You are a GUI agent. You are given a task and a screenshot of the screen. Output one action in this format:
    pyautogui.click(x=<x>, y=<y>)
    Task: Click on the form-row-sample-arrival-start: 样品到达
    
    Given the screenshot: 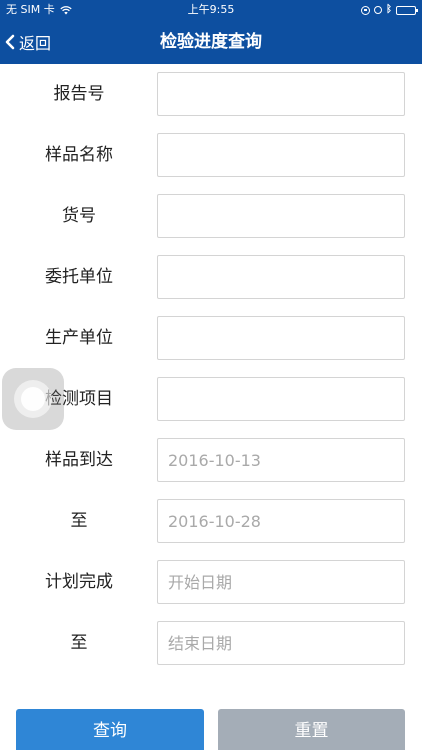 What is the action you would take?
    pyautogui.click(x=211, y=460)
    